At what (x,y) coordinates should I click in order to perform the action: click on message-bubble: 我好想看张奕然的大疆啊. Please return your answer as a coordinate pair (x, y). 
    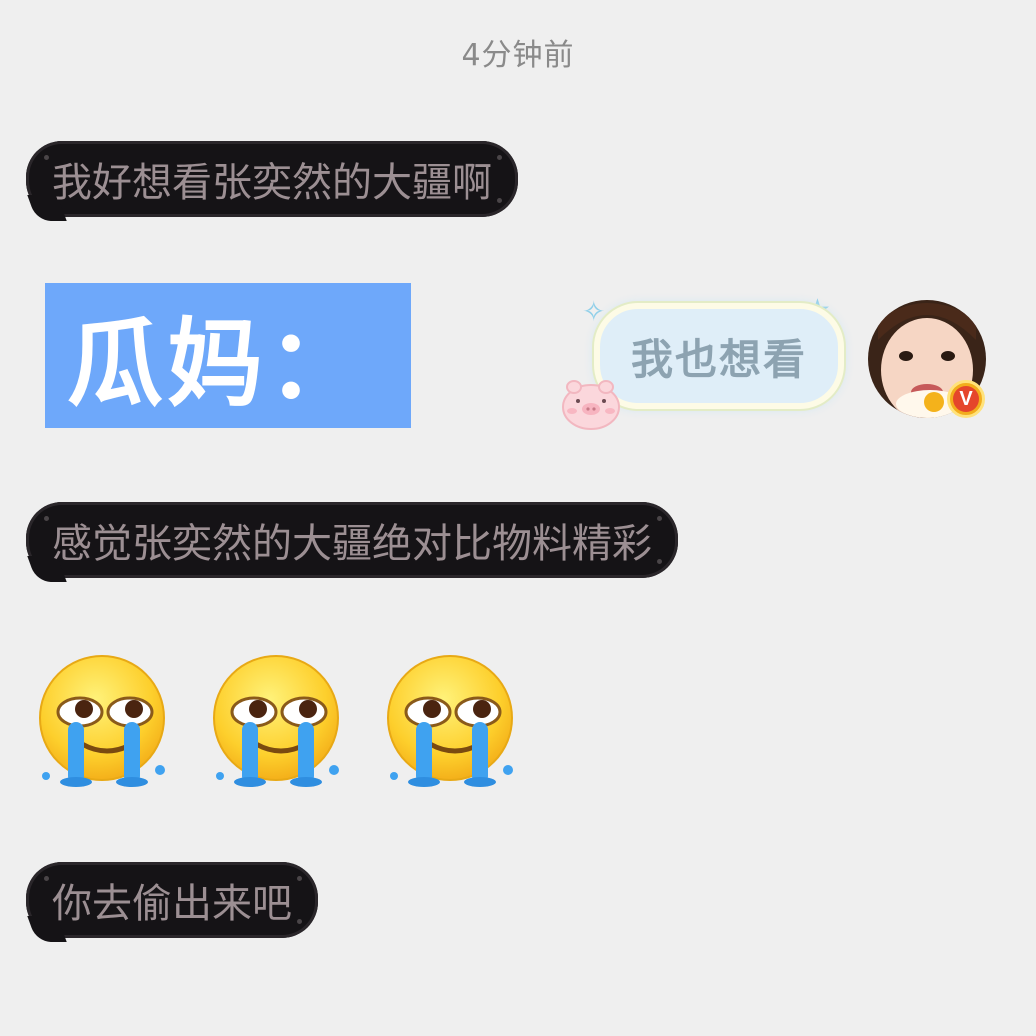
    Looking at the image, I should click on (272, 181).